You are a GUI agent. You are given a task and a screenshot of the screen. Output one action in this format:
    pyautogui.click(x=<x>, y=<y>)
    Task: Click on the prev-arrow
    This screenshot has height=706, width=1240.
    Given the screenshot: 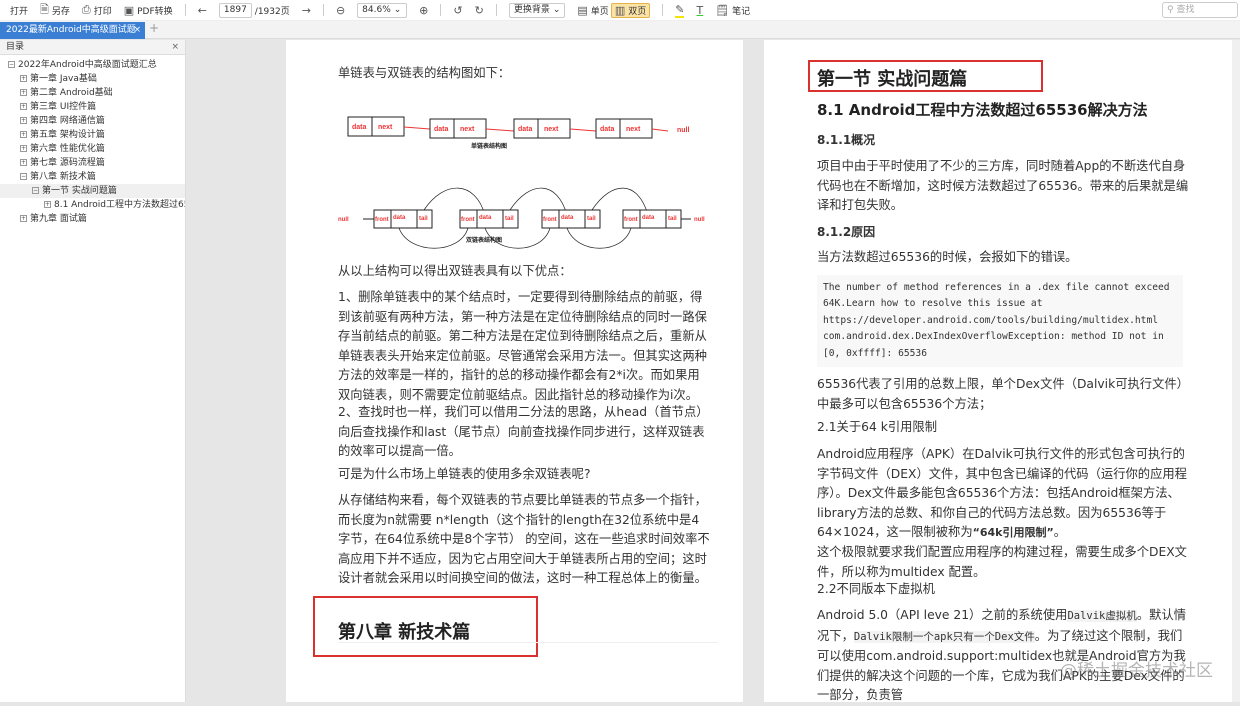 What is the action you would take?
    pyautogui.click(x=599, y=238)
    